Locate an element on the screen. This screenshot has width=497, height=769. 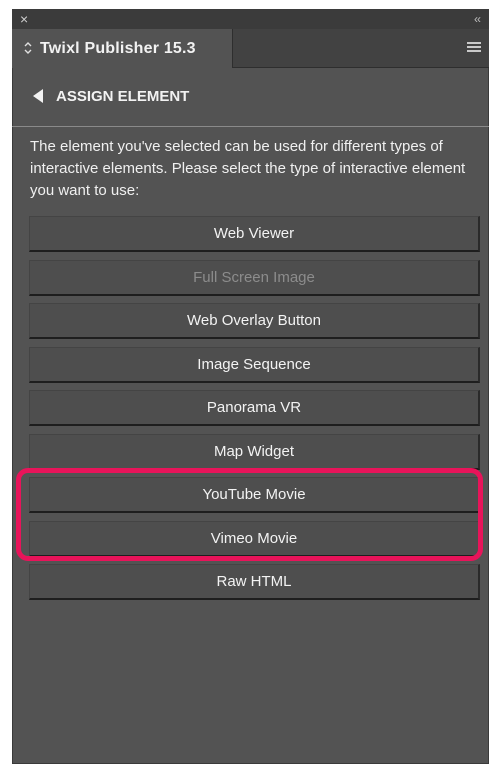
close-icon: × is located at coordinates (24, 19).